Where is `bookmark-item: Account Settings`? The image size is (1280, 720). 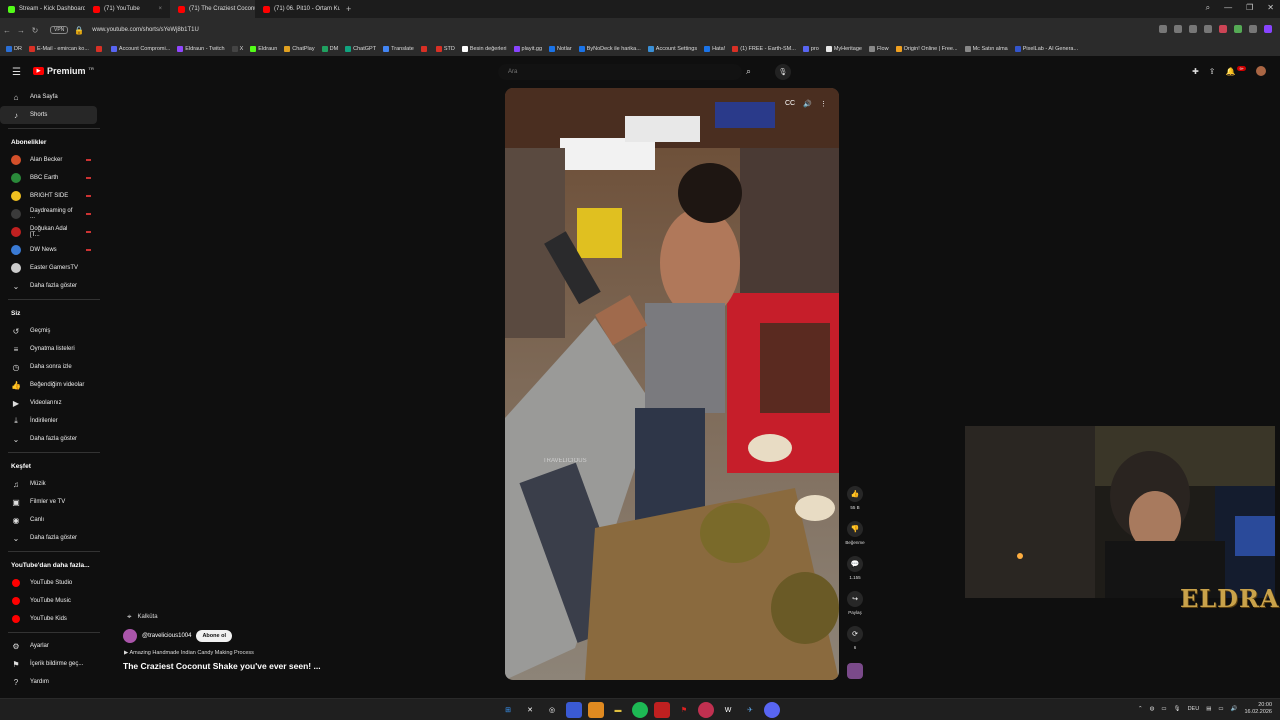 bookmark-item: Account Settings is located at coordinates (672, 49).